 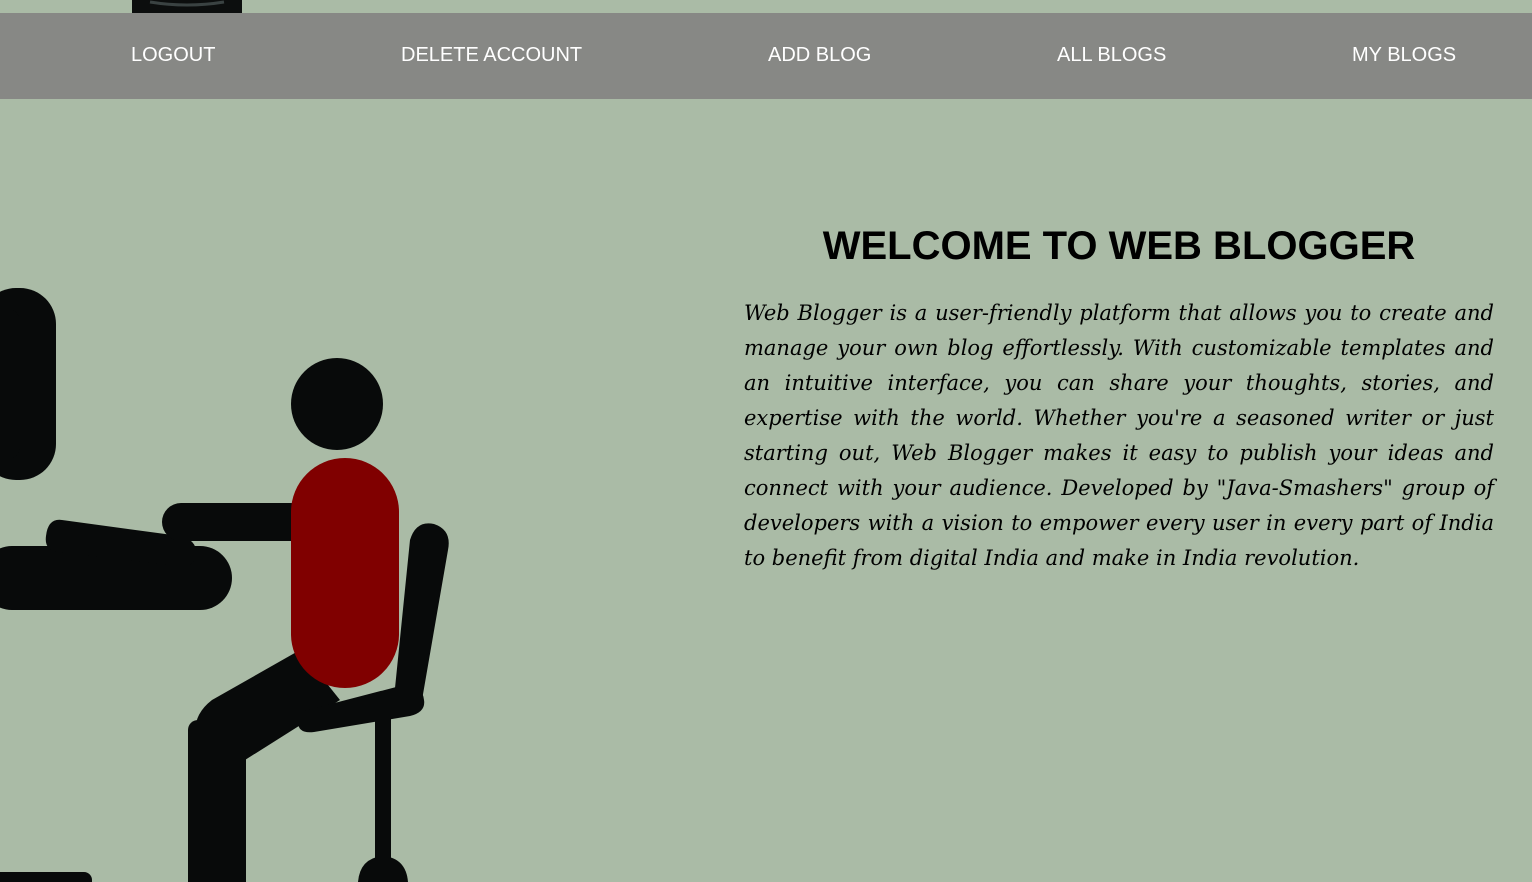 I want to click on chair-back-shape, so click(x=421, y=611).